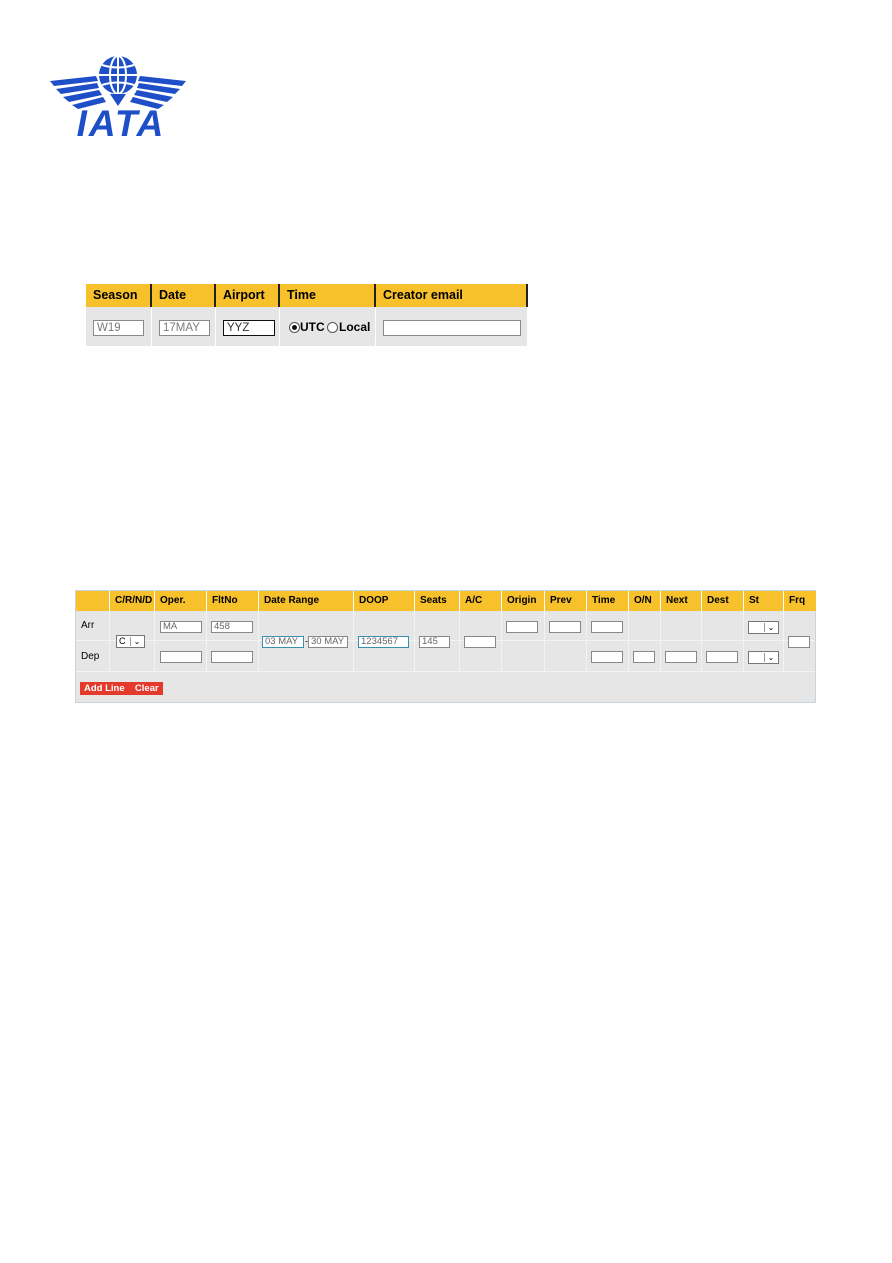 The image size is (892, 1263). Describe the element at coordinates (436, 601) in the screenshot. I see `seats-header: Seats` at that location.